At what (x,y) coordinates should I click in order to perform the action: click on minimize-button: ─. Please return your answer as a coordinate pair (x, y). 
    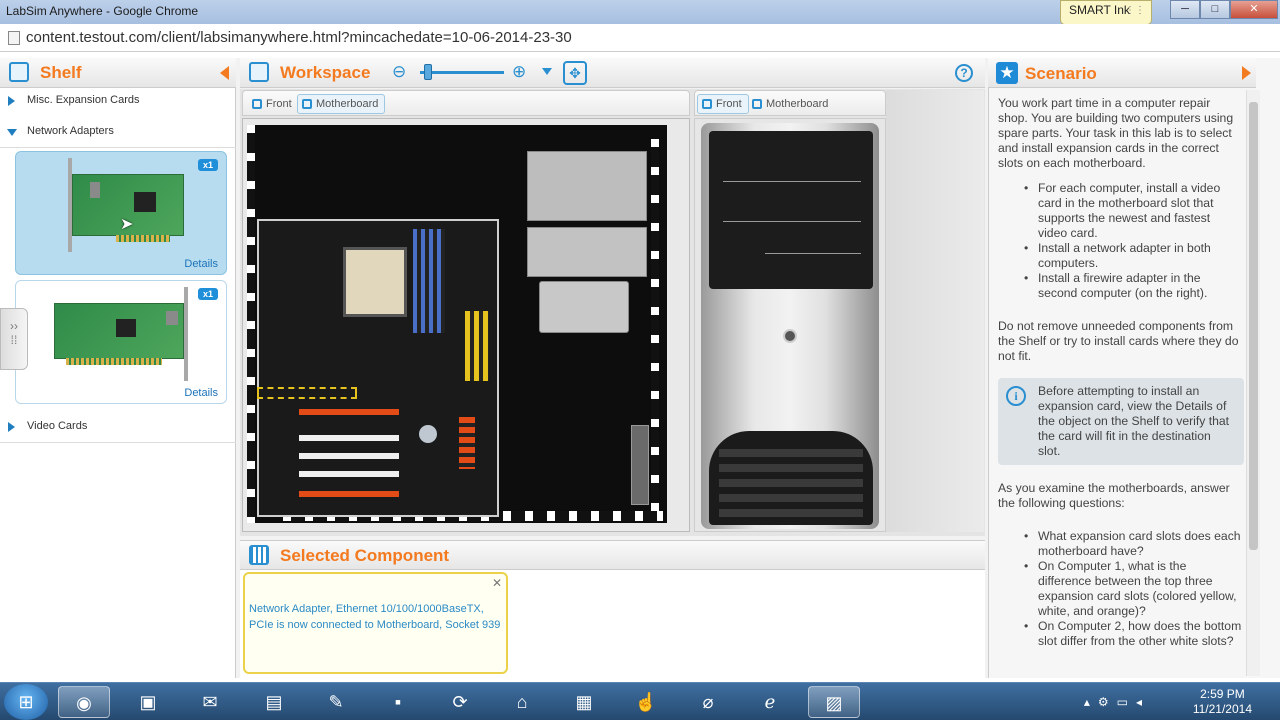
    Looking at the image, I should click on (1185, 9).